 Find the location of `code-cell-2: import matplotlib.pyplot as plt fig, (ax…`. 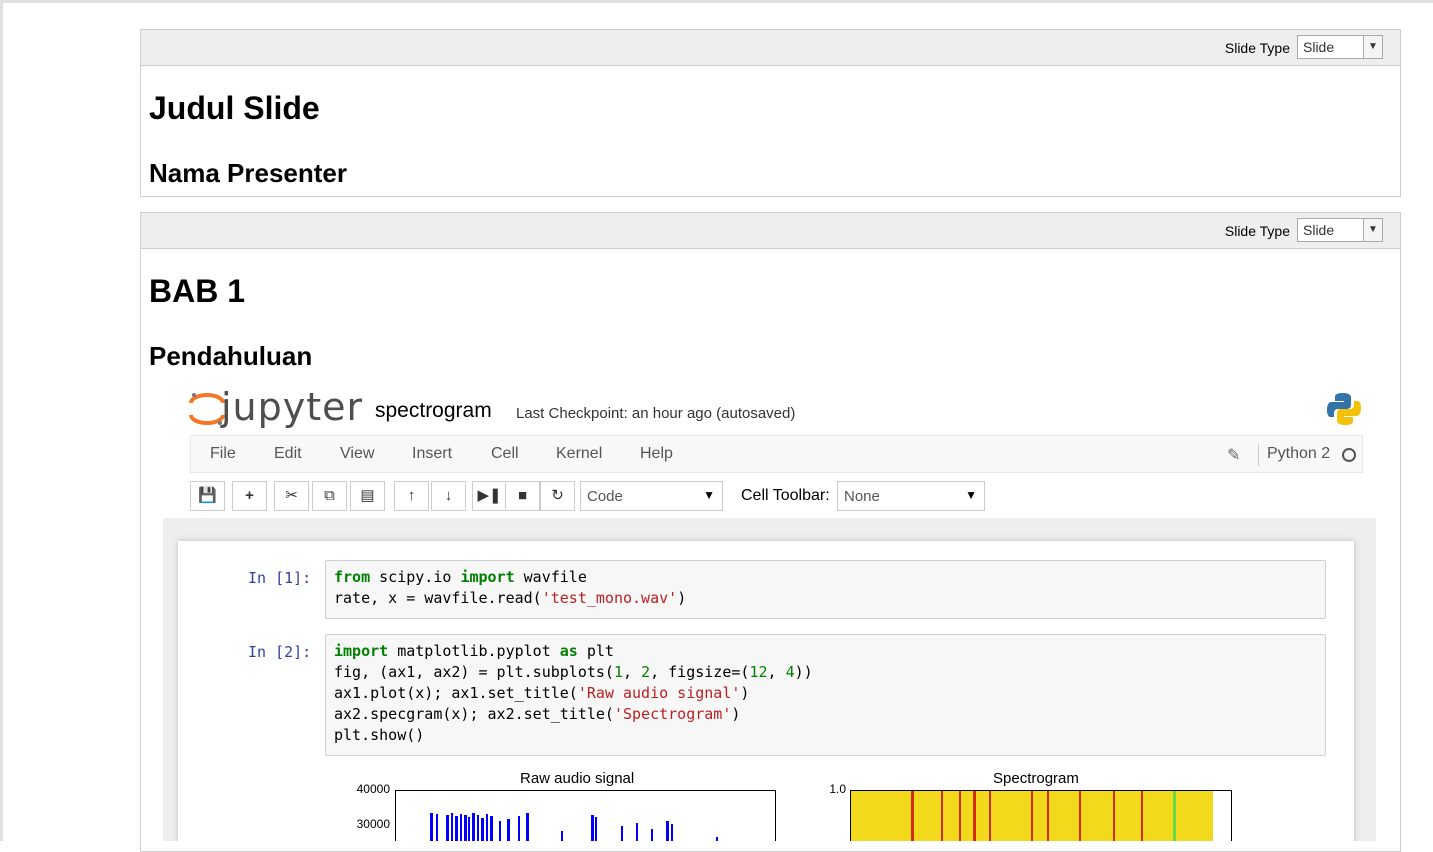

code-cell-2: import matplotlib.pyplot as plt fig, (ax… is located at coordinates (825, 695).